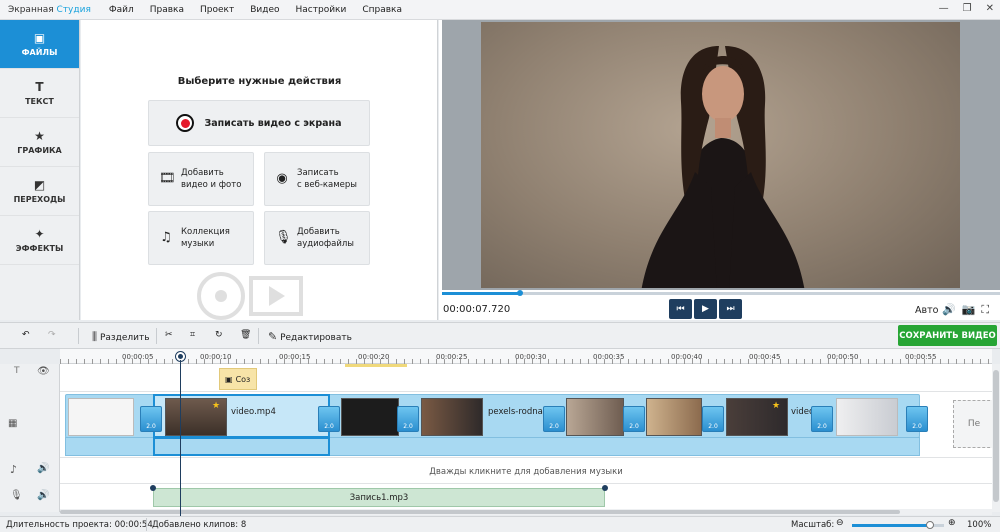 This screenshot has height=532, width=1000. What do you see at coordinates (259, 81) in the screenshot?
I see `actions-title: Выберите нужные действия` at bounding box center [259, 81].